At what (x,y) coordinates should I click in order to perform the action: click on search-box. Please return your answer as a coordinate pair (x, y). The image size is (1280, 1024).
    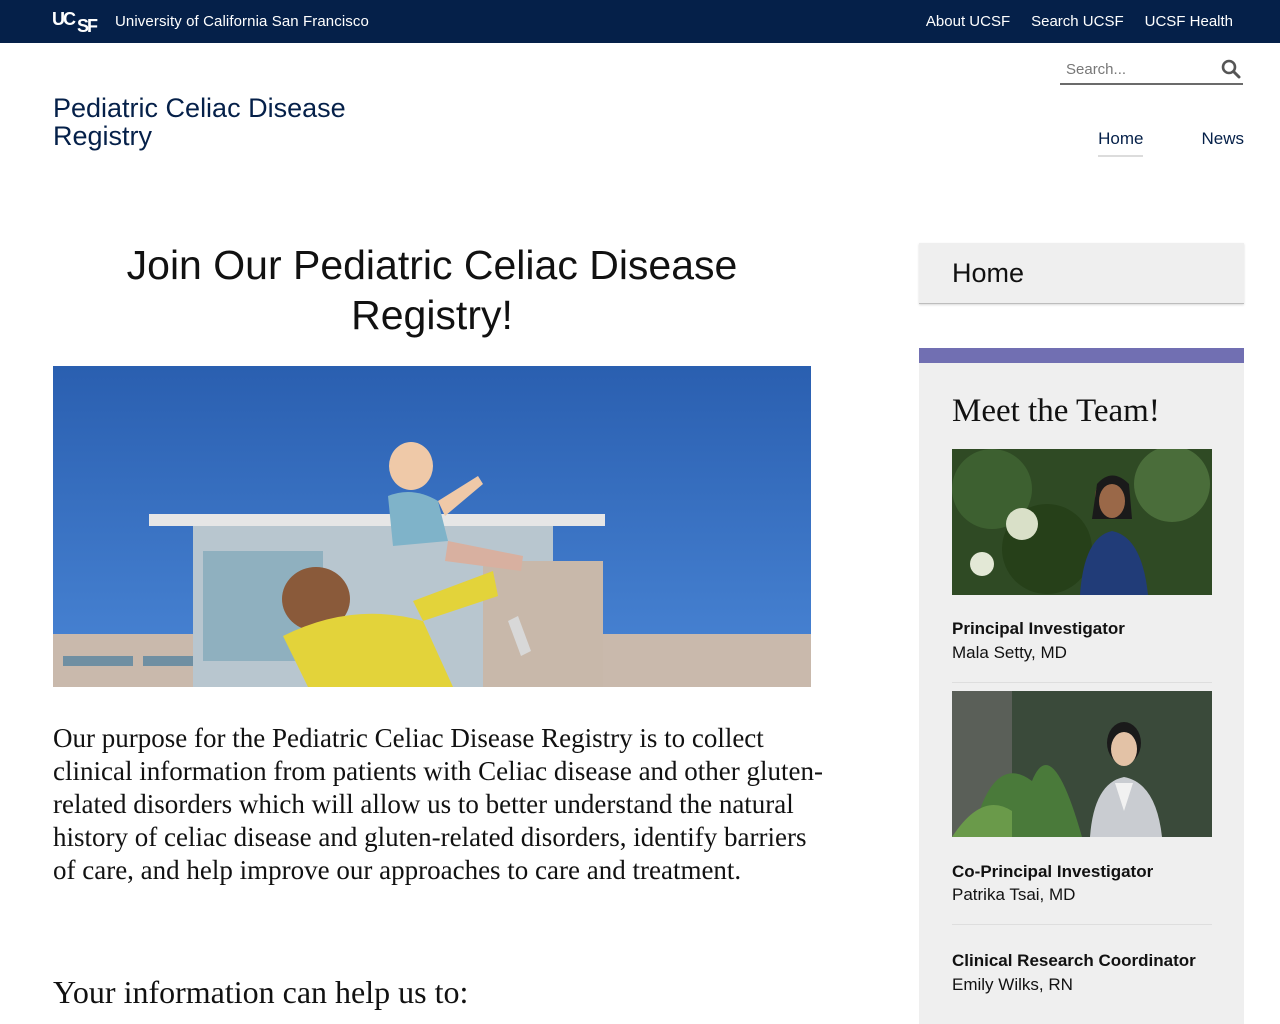
    Looking at the image, I should click on (1151, 70).